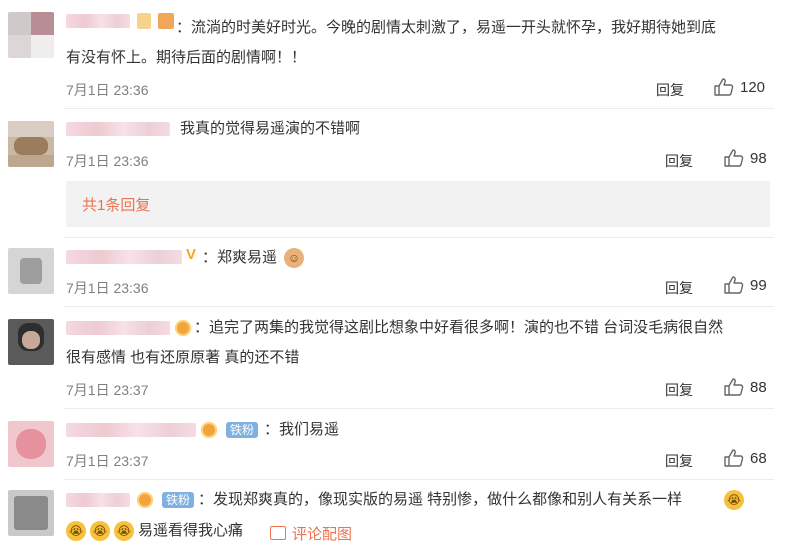  What do you see at coordinates (186, 57) in the screenshot?
I see `comment-text: 有没有怀上。期待后面的剧情啊！！` at bounding box center [186, 57].